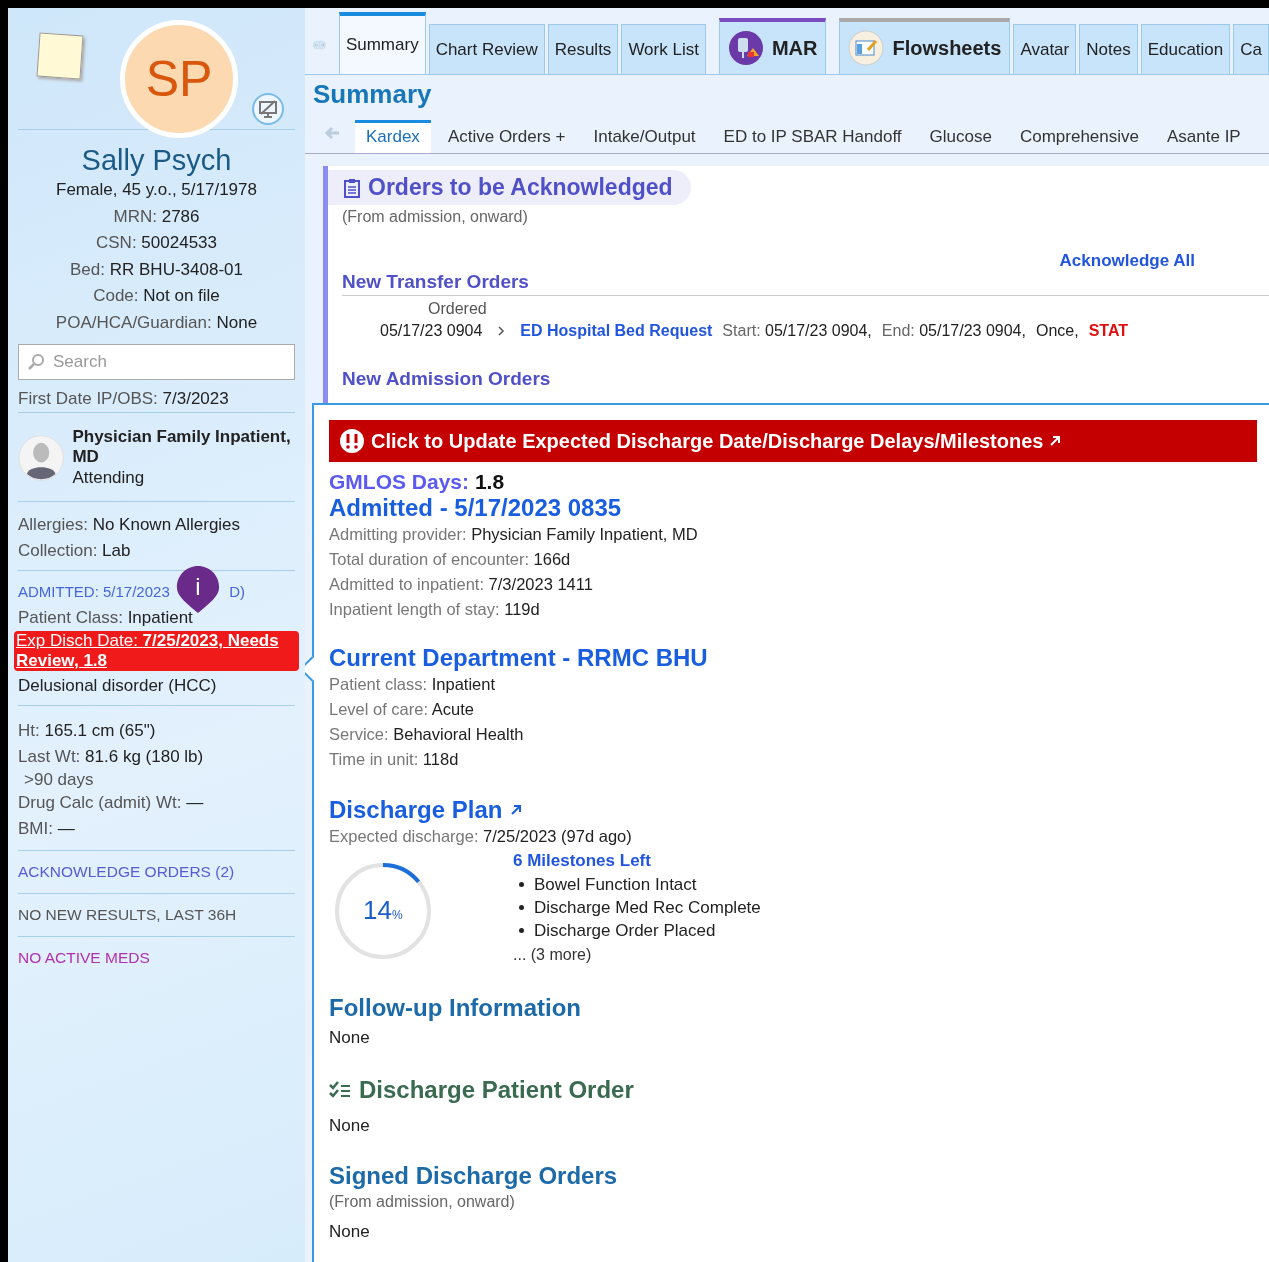 The height and width of the screenshot is (1262, 1269). What do you see at coordinates (793, 734) in the screenshot?
I see `department-field: Service: Behavioral Health` at bounding box center [793, 734].